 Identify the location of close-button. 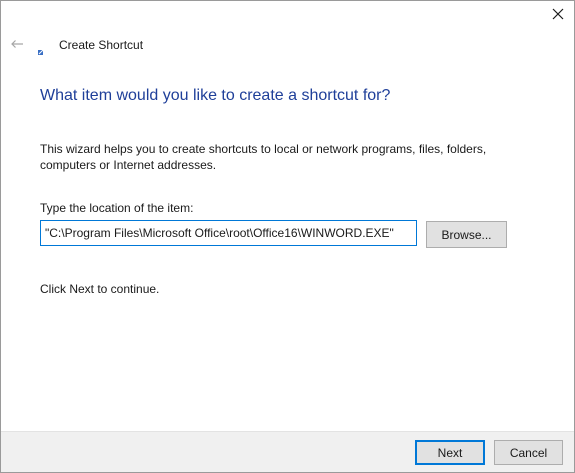
(558, 16).